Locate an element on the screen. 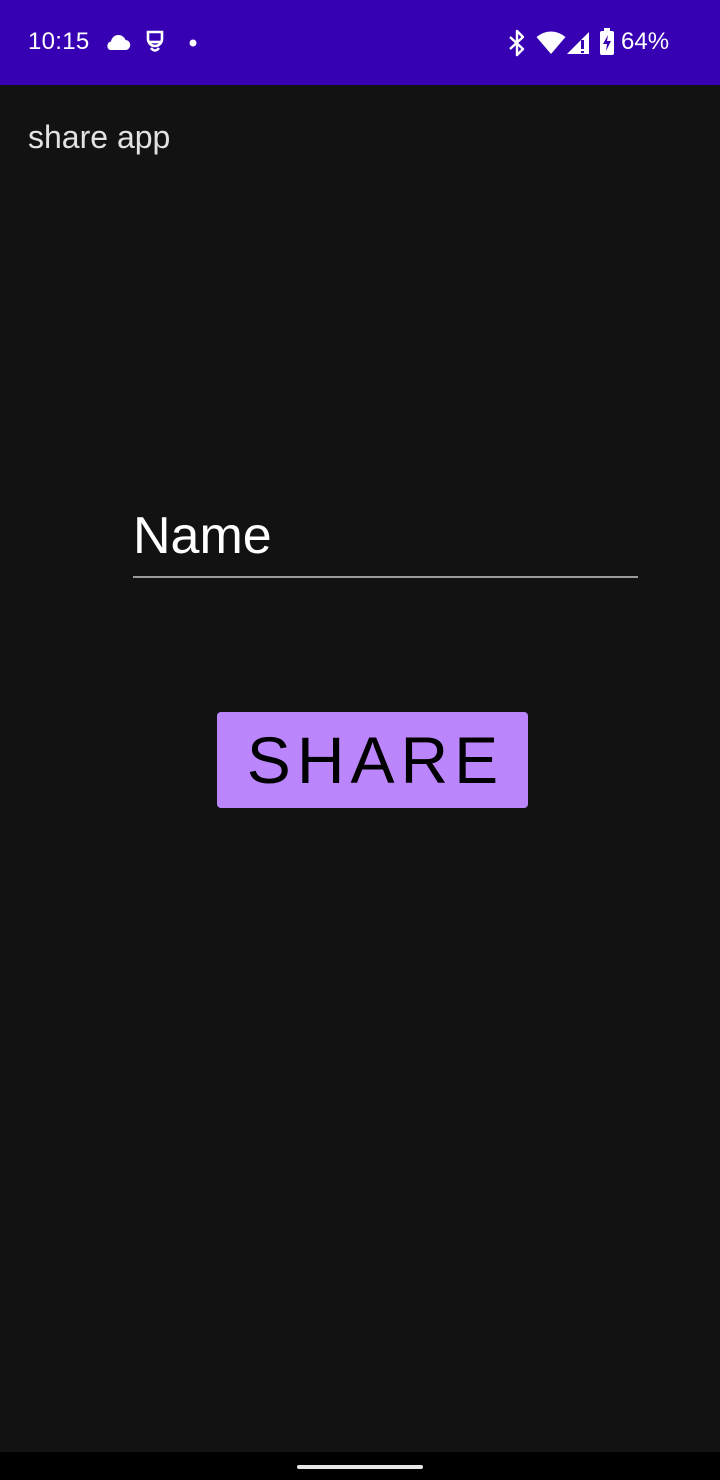 This screenshot has width=720, height=1480. navigation-bar is located at coordinates (360, 1466).